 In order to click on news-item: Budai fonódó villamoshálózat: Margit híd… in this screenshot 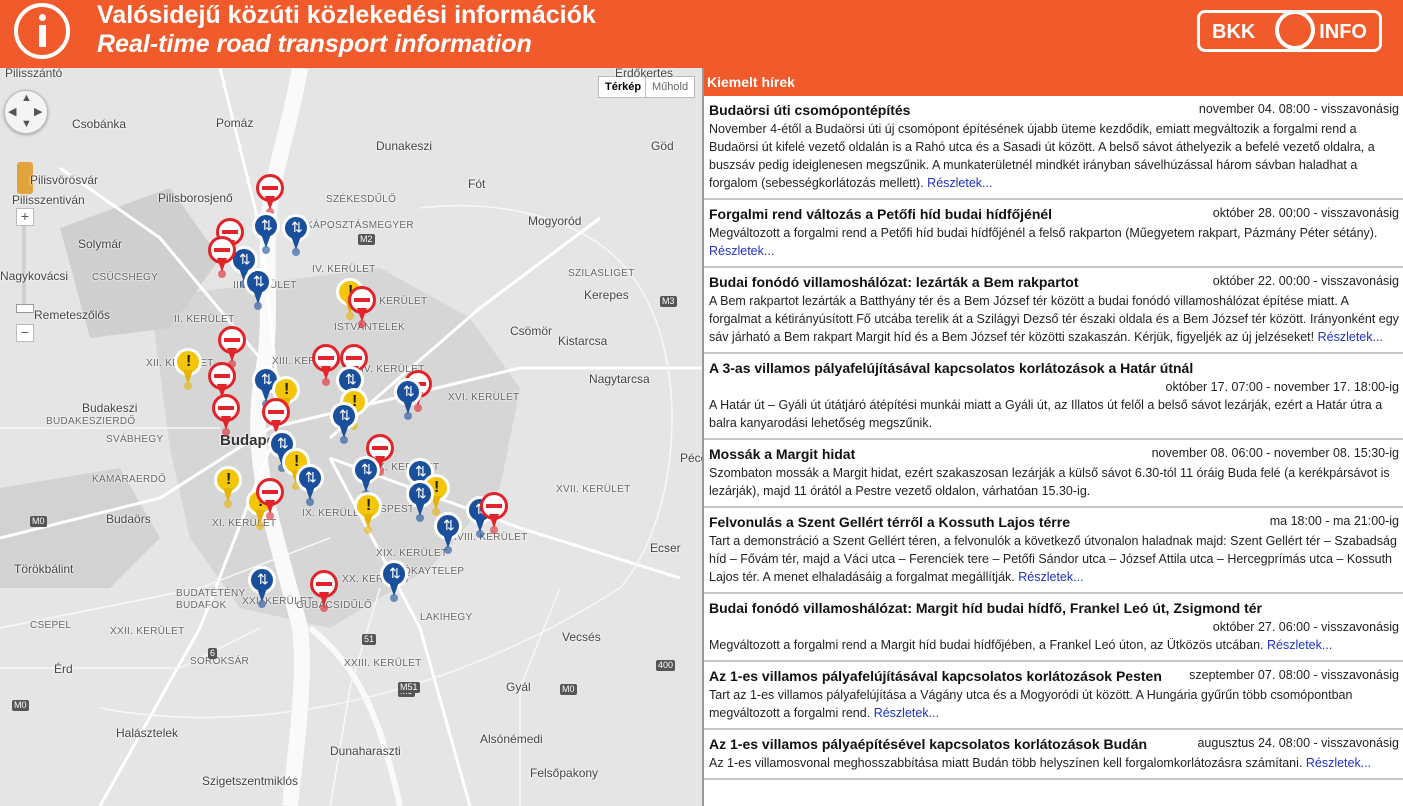, I will do `click(1053, 628)`.